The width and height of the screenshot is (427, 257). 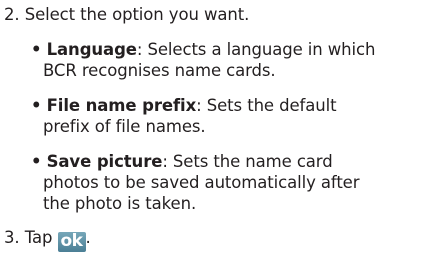 I want to click on step-2: 2. Select the option you want., so click(x=126, y=15).